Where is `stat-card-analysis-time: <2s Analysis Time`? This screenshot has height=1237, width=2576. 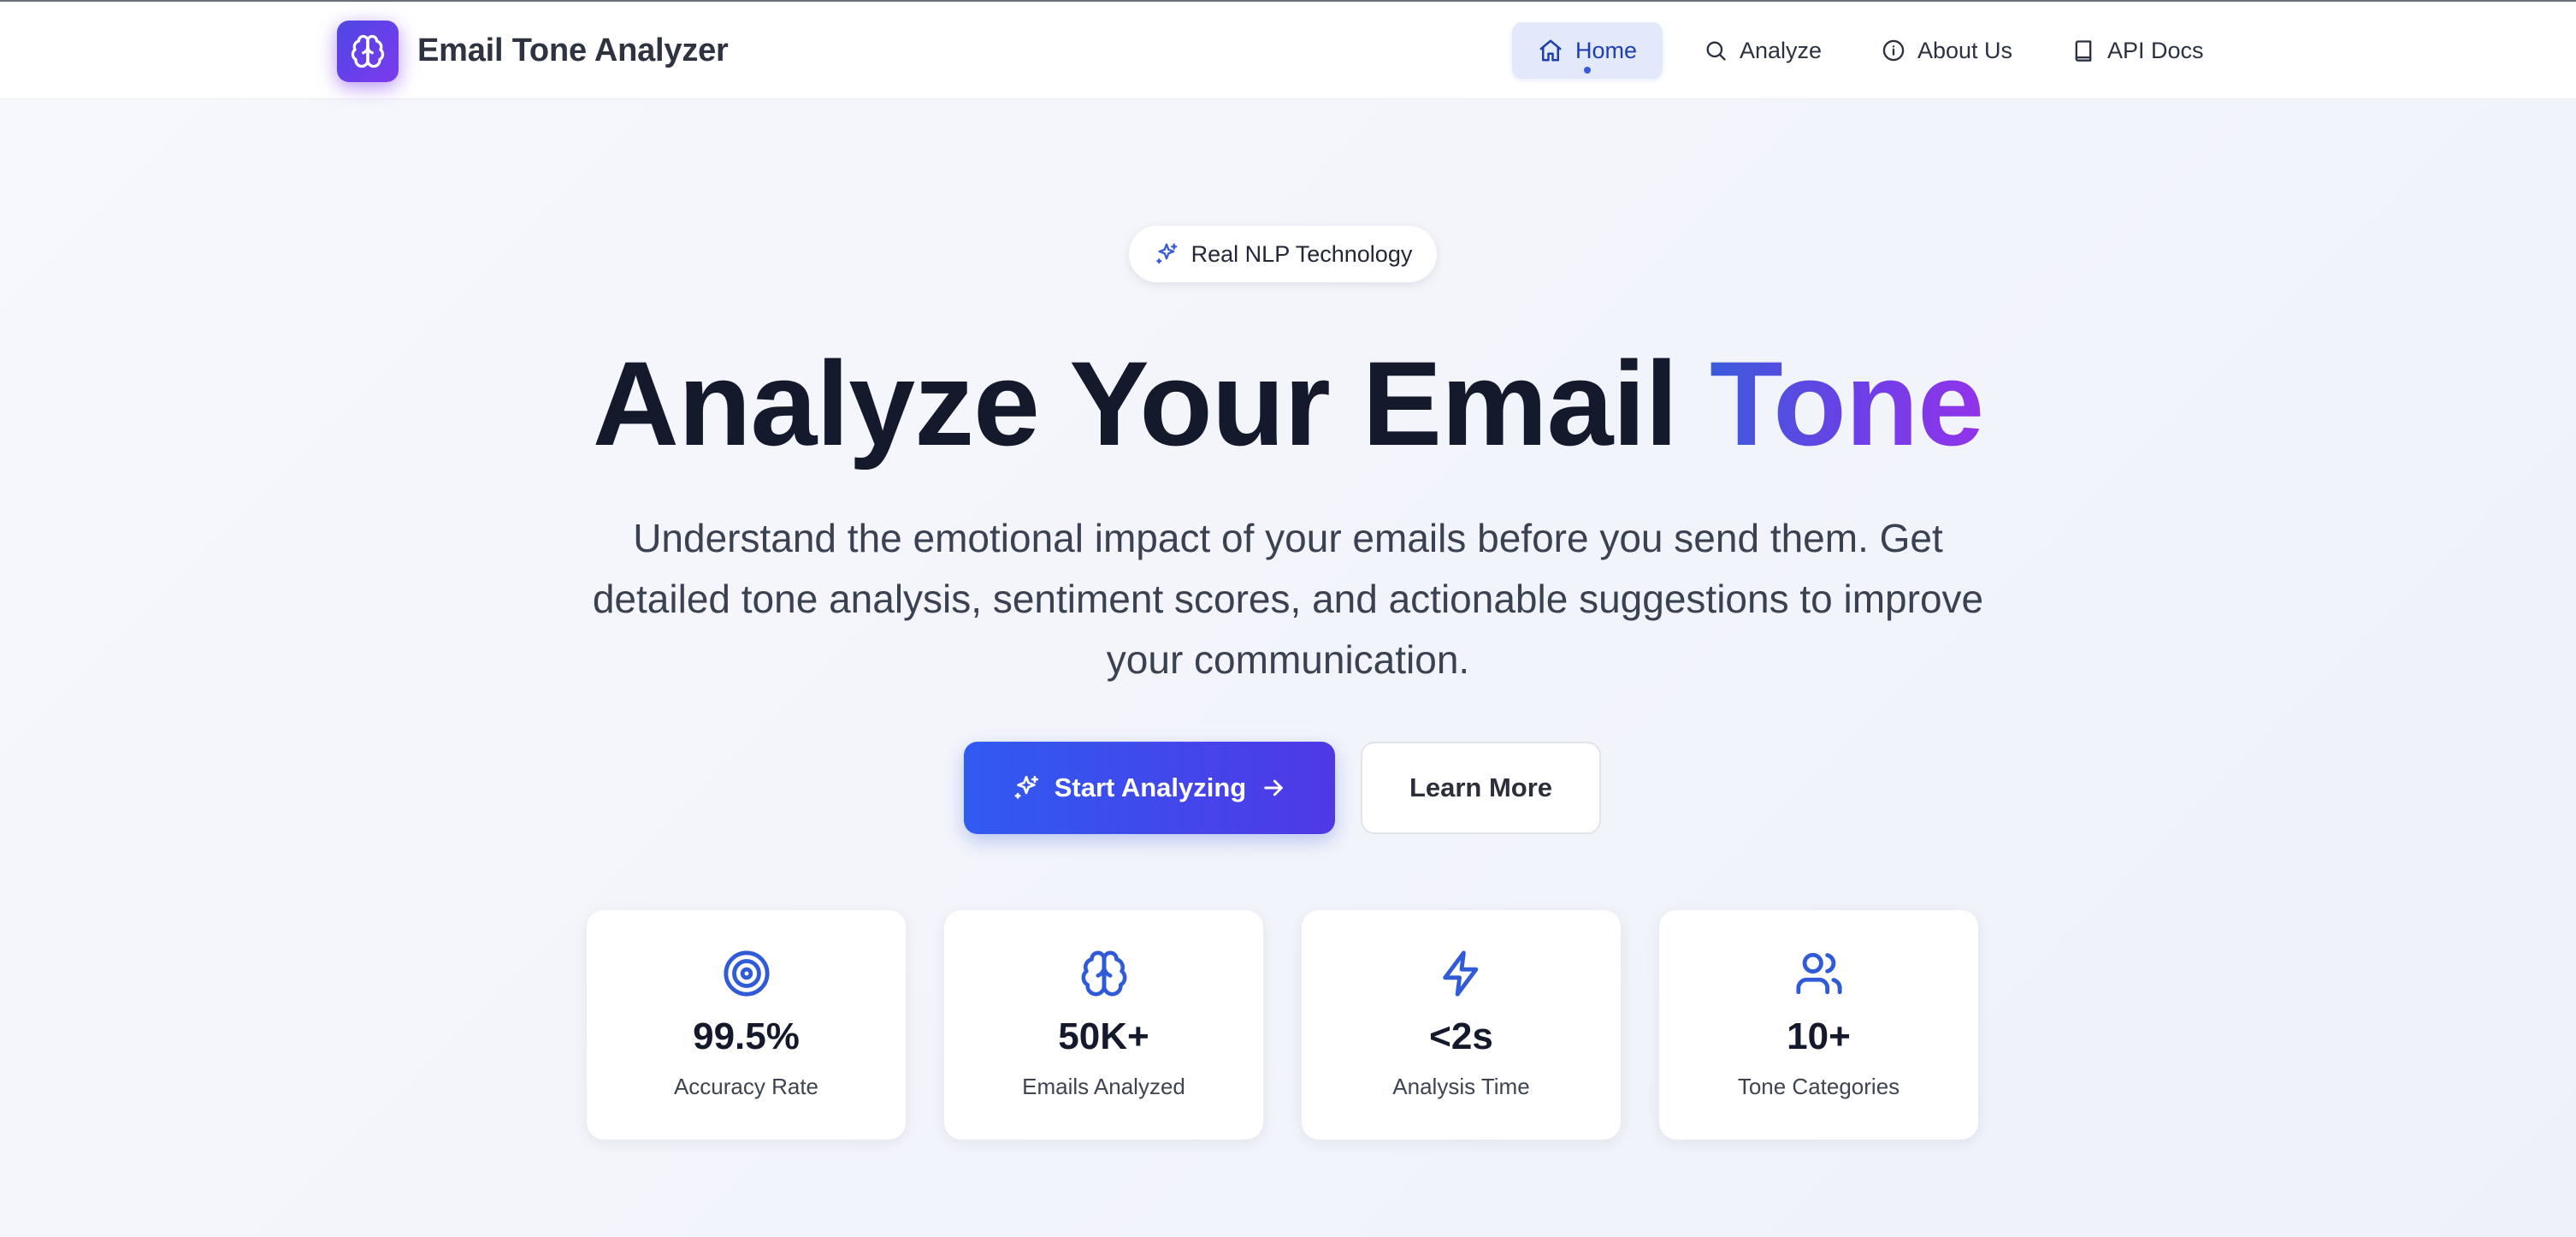
stat-card-analysis-time: <2s Analysis Time is located at coordinates (1461, 1024).